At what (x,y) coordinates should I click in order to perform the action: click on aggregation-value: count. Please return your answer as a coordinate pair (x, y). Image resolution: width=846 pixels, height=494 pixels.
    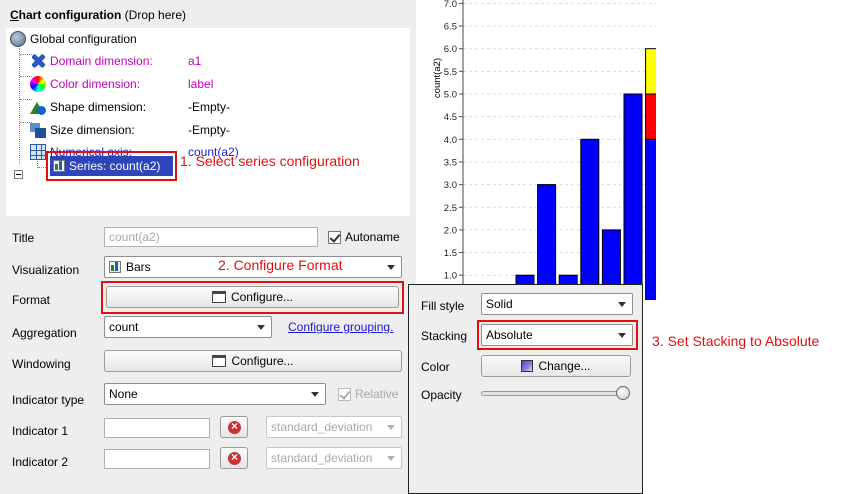
    Looking at the image, I should click on (124, 327).